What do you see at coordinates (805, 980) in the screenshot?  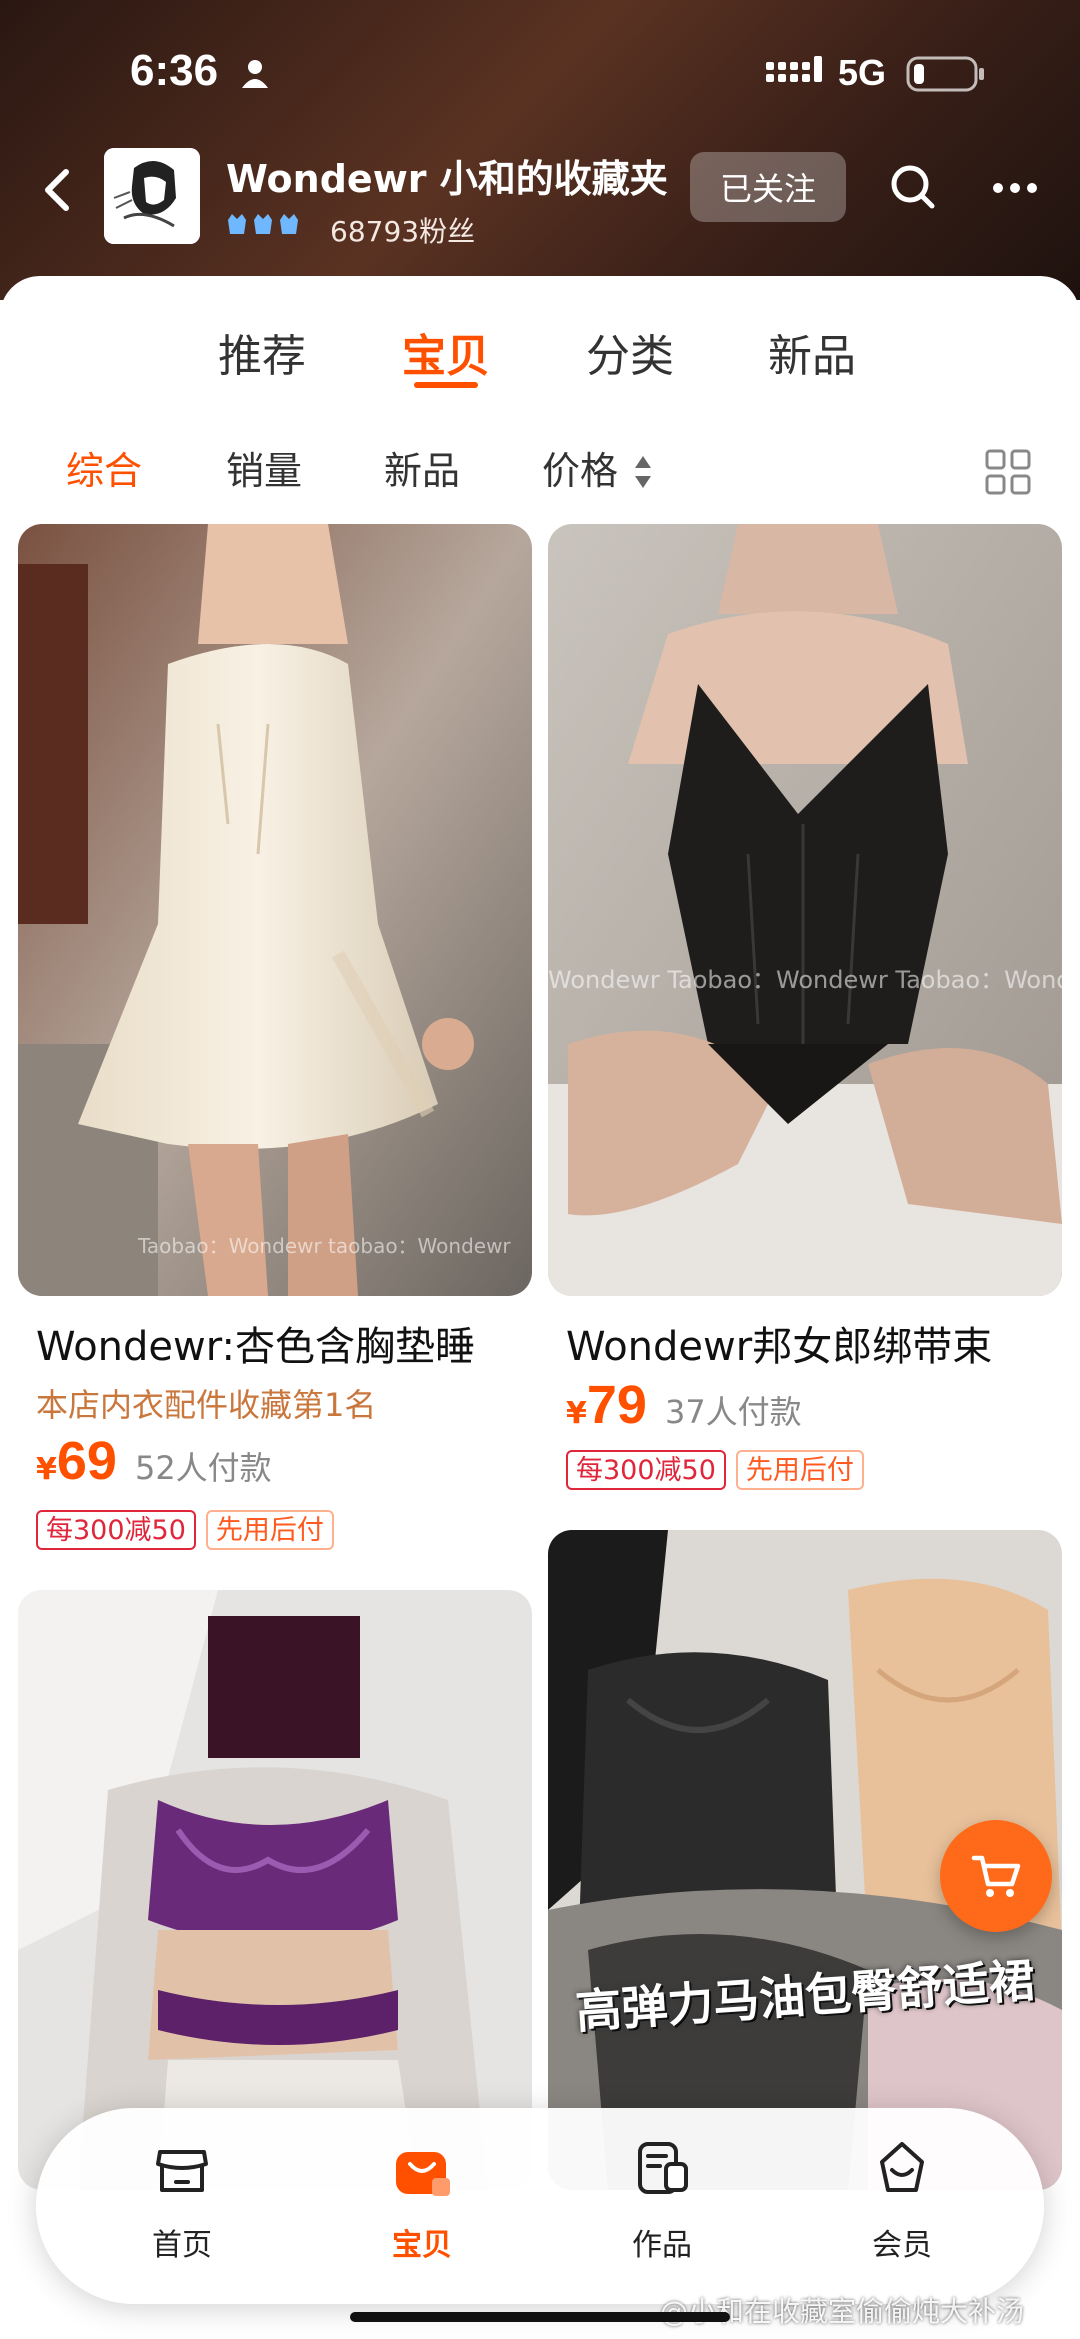 I see `image-watermark: Wondewr Taobao：Wondewr Taobao：Wonde` at bounding box center [805, 980].